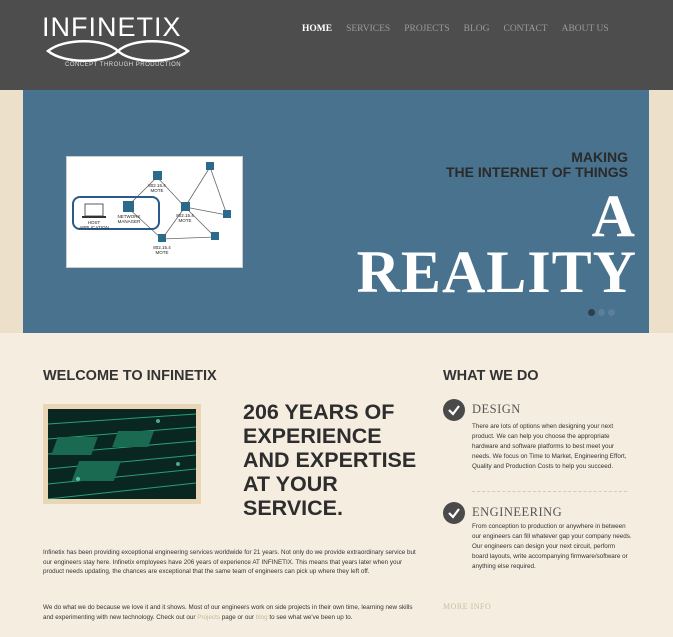  What do you see at coordinates (517, 512) in the screenshot?
I see `engineering-title: ENGINEERING` at bounding box center [517, 512].